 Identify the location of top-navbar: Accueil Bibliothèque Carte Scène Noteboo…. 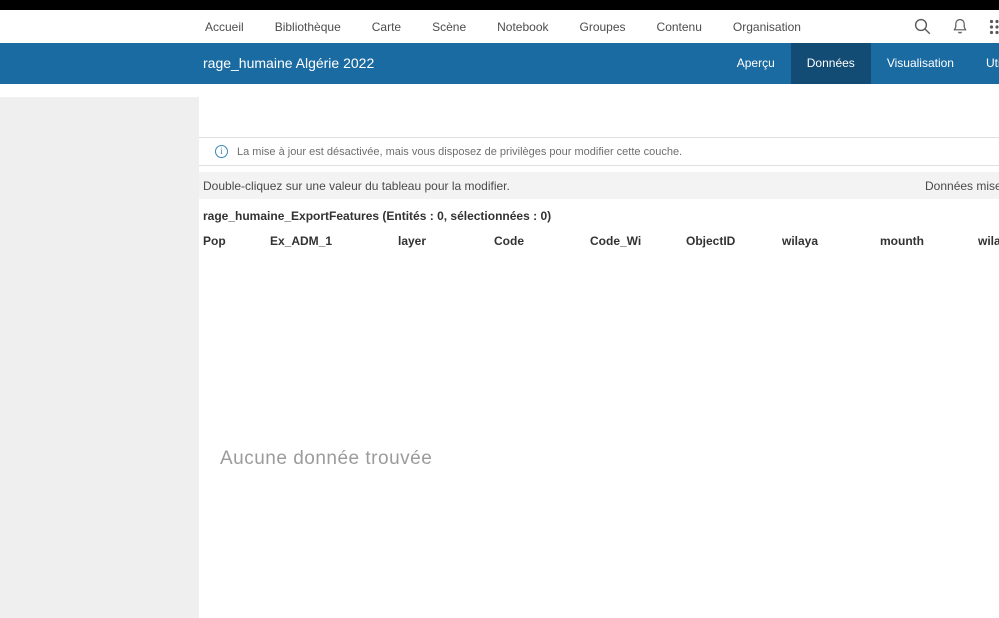
(499, 26).